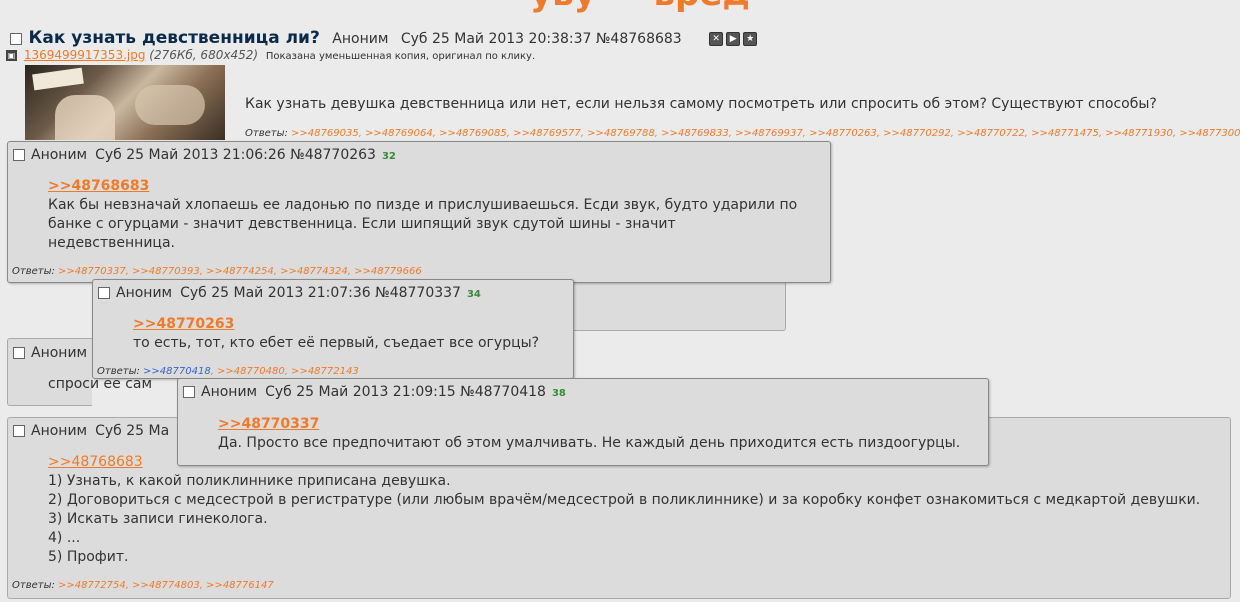 The image size is (1240, 602). I want to click on popup-2-num: №48770337, so click(418, 293).